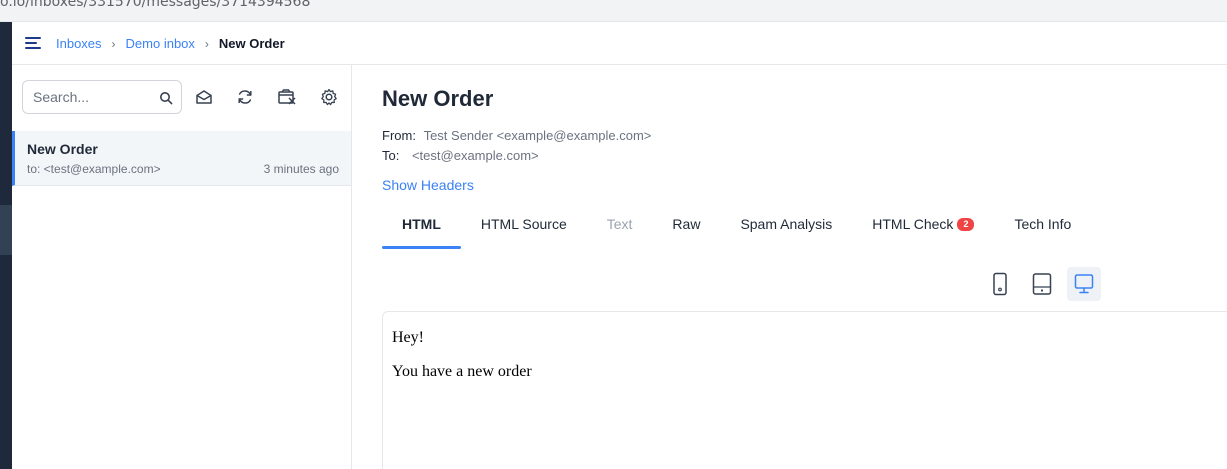 The image size is (1227, 469). I want to click on tab-tech-info: Tech Info, so click(1042, 232).